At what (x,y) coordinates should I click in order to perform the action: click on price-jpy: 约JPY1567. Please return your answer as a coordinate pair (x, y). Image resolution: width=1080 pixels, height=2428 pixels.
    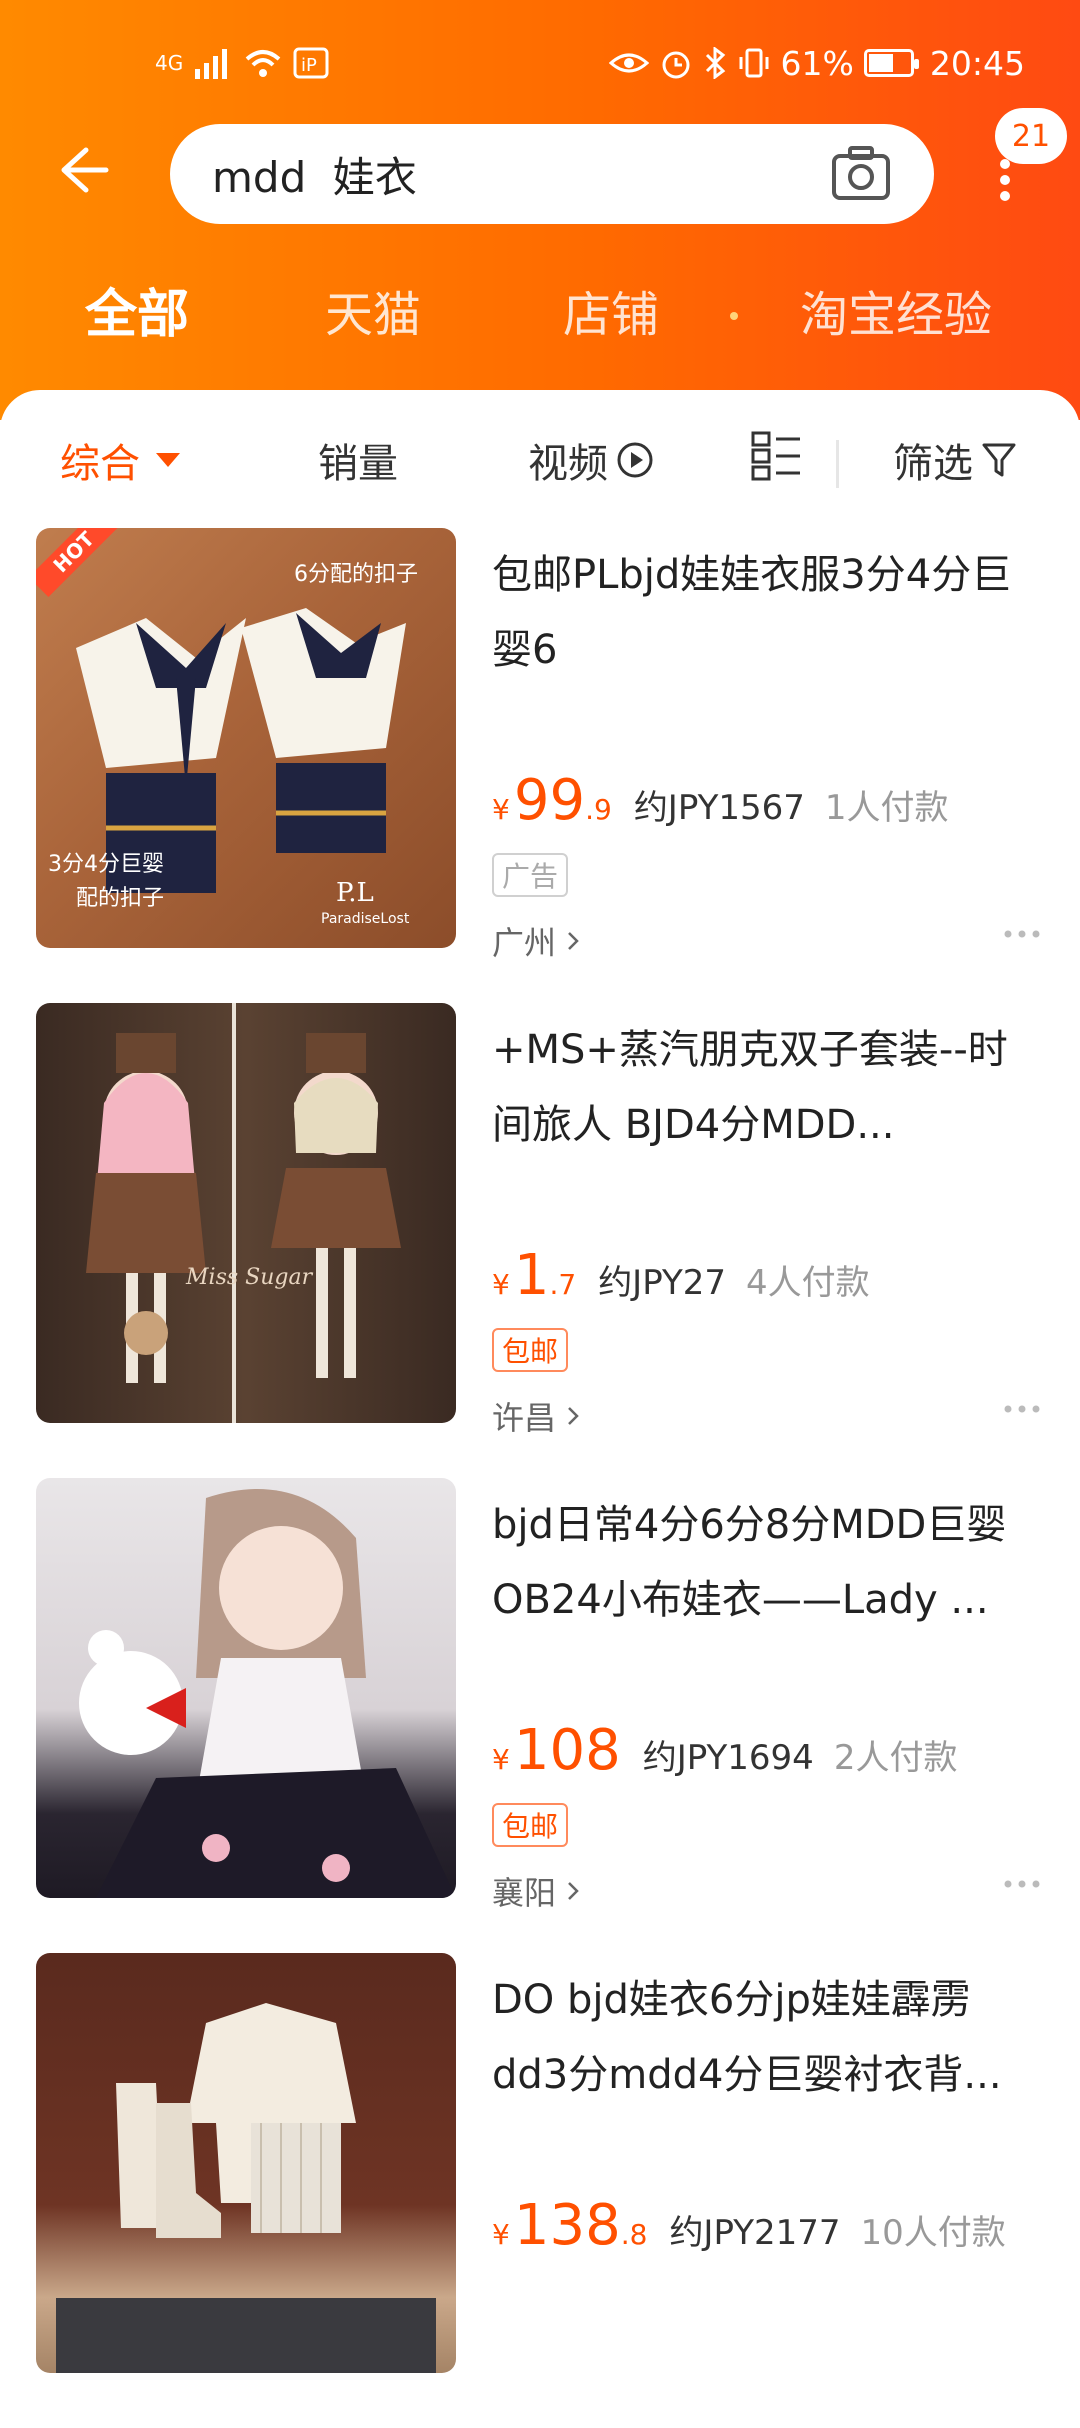
    Looking at the image, I should click on (719, 808).